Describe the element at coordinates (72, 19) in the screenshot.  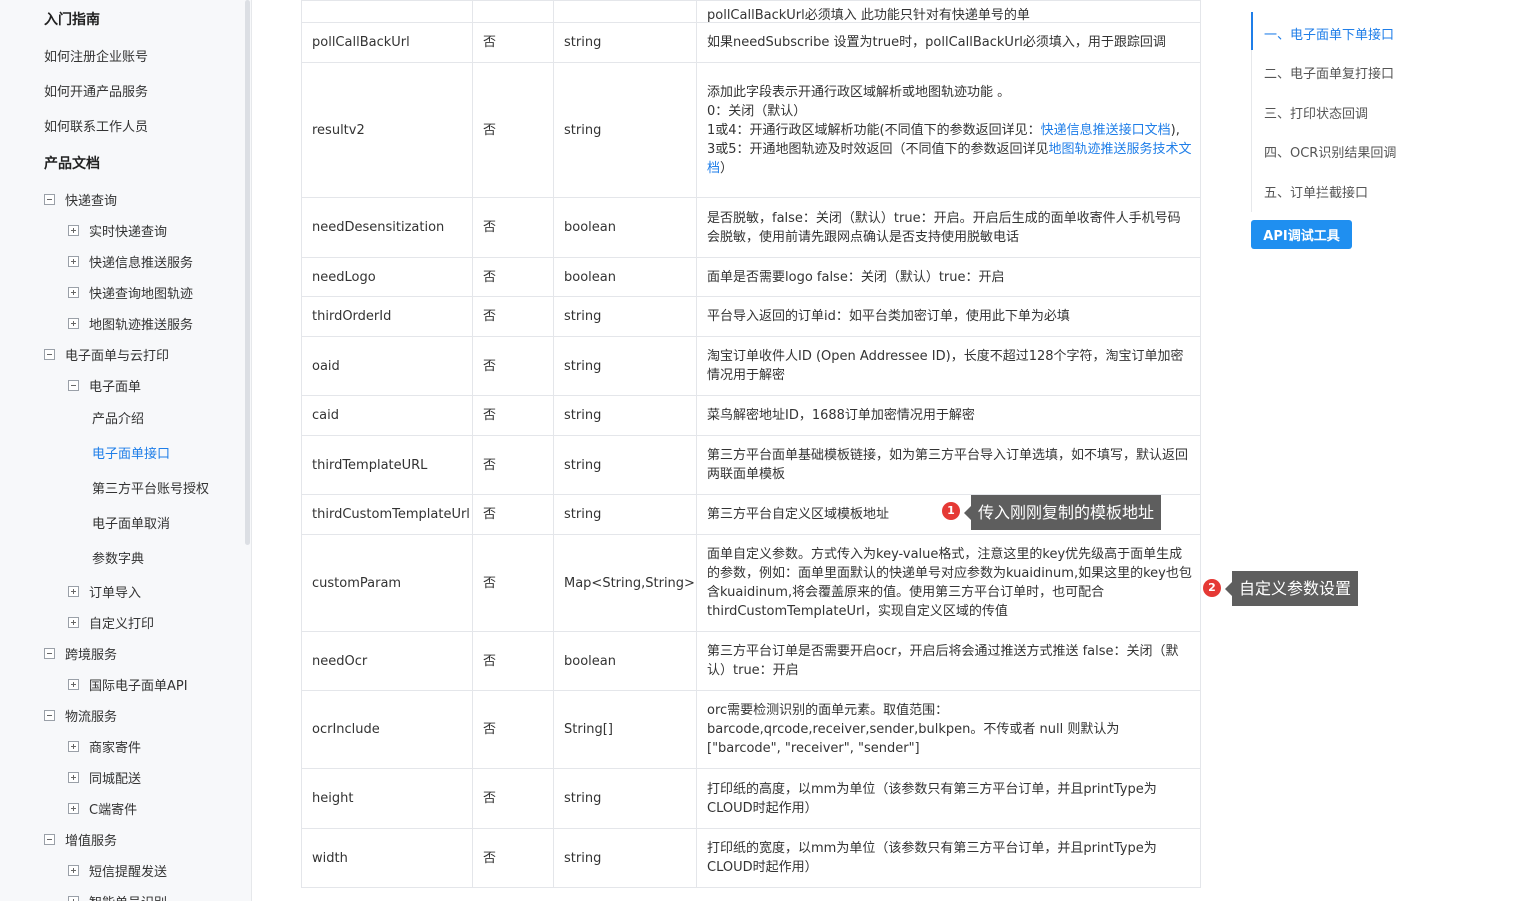
I see `nav-section-getting-started: 入门指南` at that location.